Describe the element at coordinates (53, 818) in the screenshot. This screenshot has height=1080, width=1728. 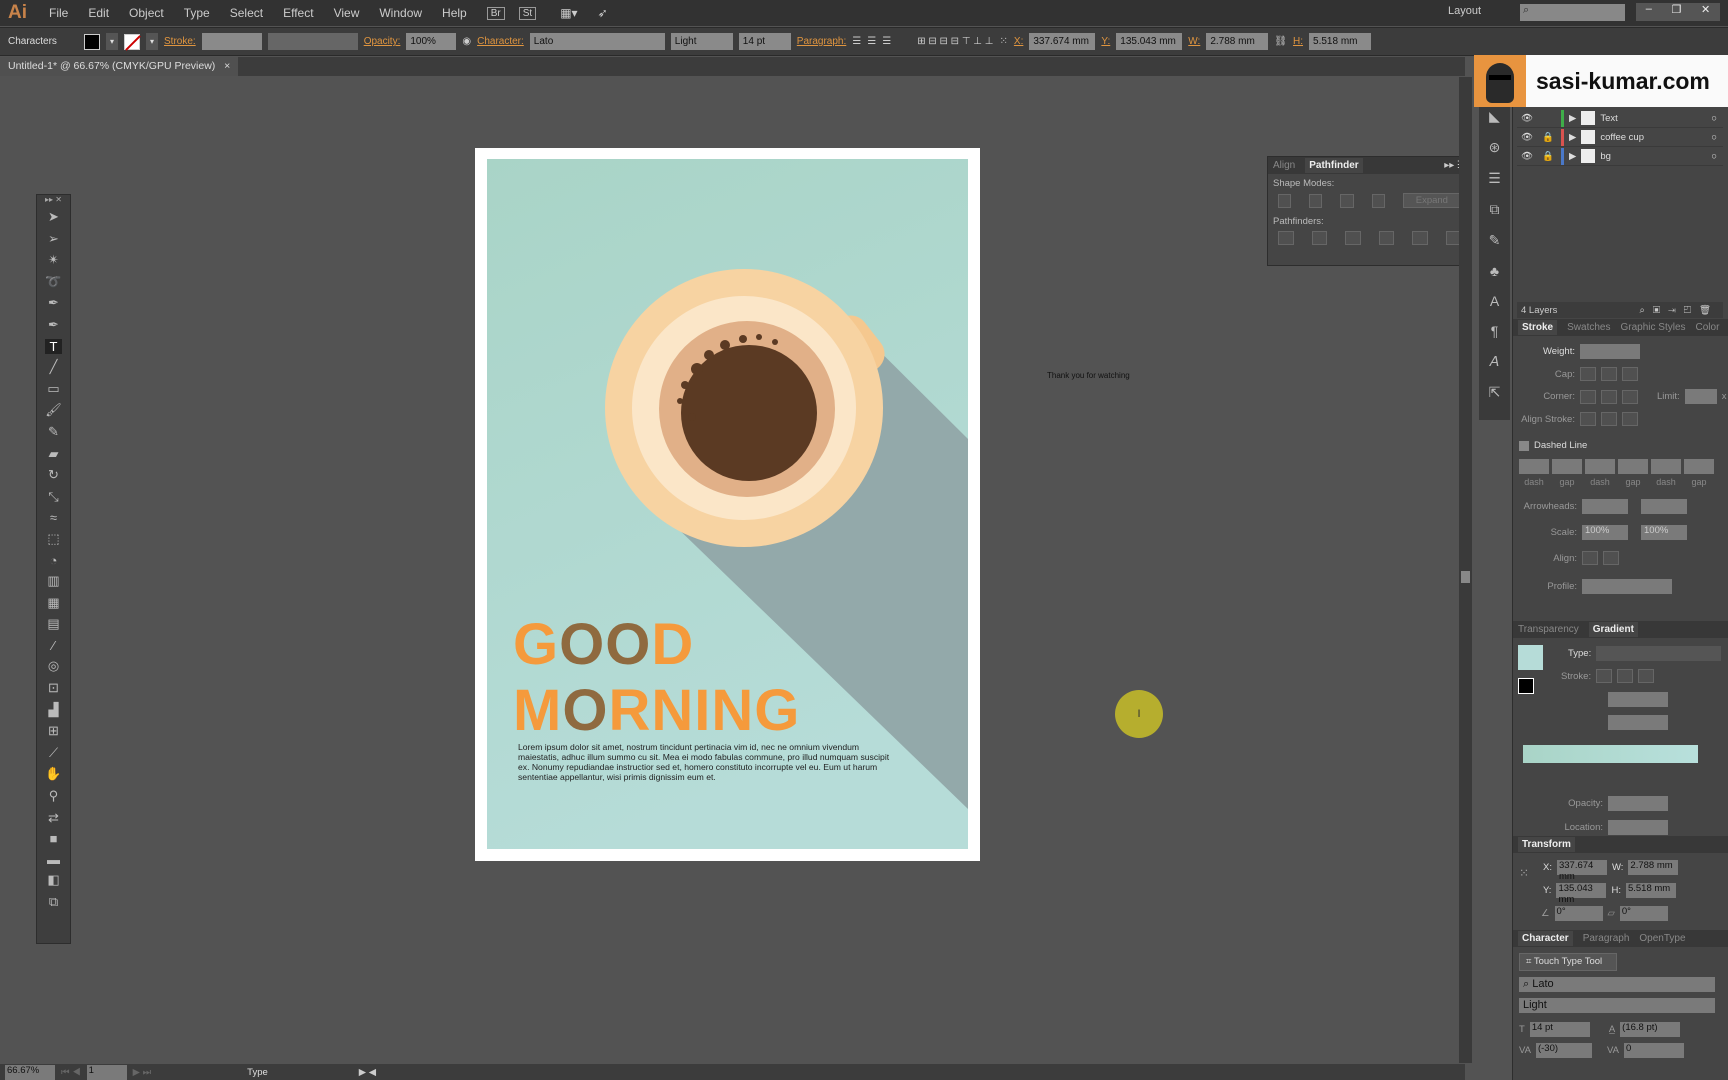
I see `swap-fill-stroke-icon: ⇄` at that location.